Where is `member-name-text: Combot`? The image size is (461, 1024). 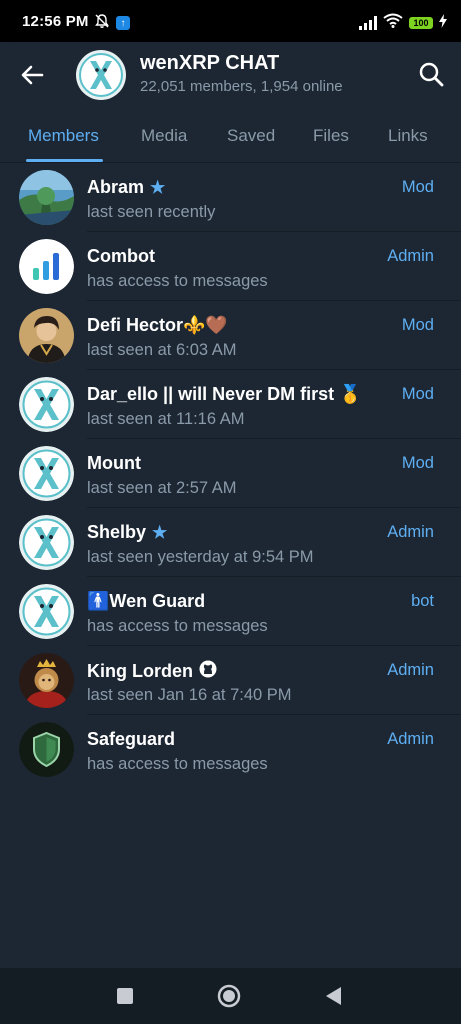 member-name-text: Combot is located at coordinates (121, 256).